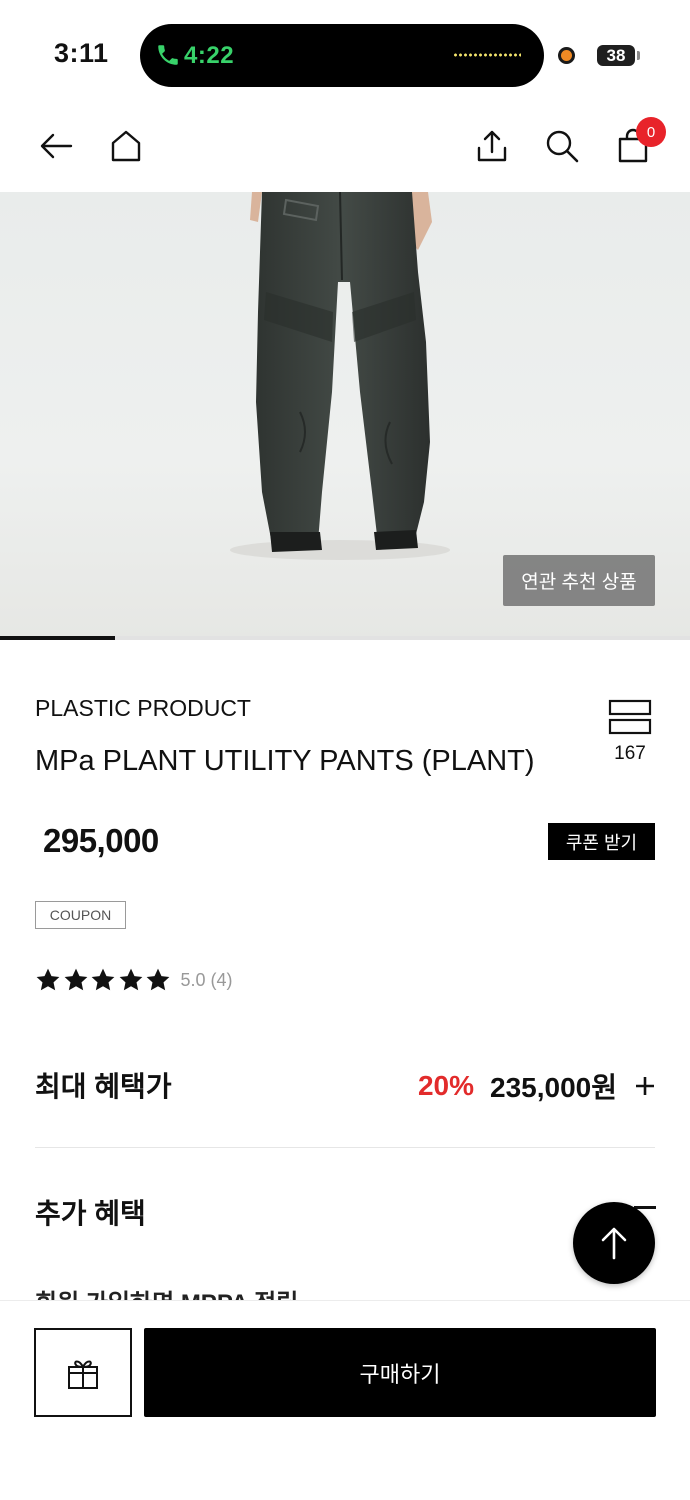  I want to click on bottom-action-bar: 구매하기, so click(345, 1400).